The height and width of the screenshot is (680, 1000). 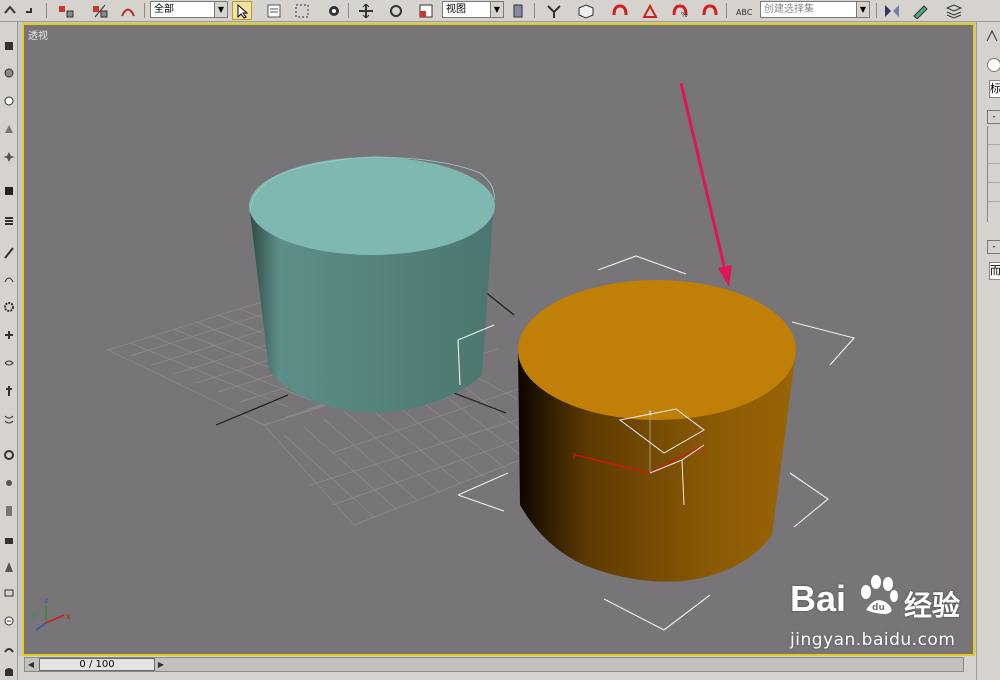 What do you see at coordinates (710, 10) in the screenshot?
I see `spinner-snap-icon` at bounding box center [710, 10].